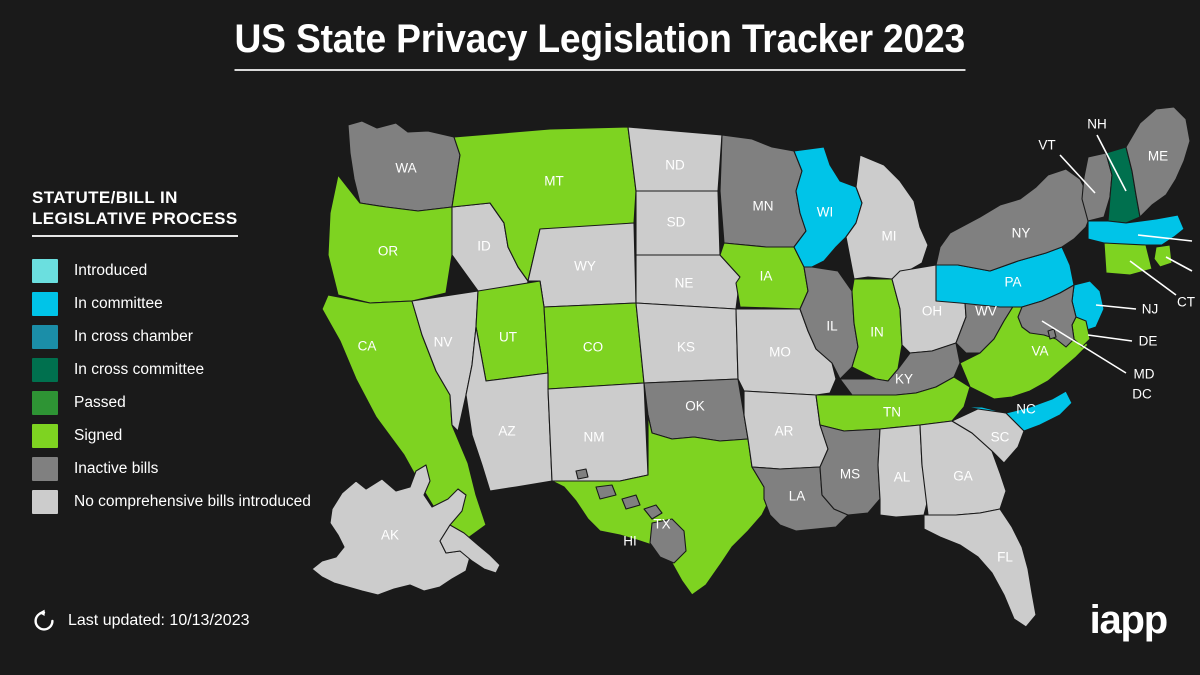 The width and height of the screenshot is (1200, 675). Describe the element at coordinates (116, 468) in the screenshot. I see `legend-label-inactive-bills: Inactive bills` at that location.